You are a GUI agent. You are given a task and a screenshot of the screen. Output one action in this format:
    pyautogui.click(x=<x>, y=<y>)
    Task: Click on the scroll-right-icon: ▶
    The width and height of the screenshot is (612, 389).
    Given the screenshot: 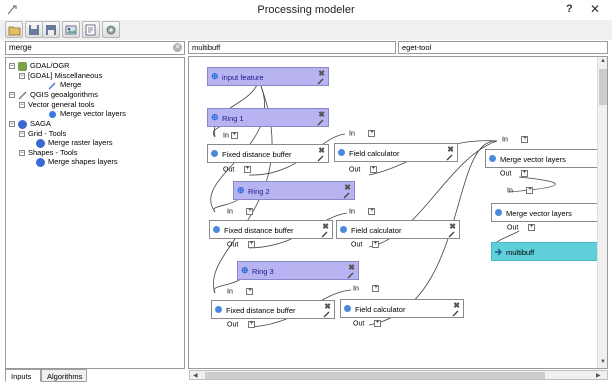 What is the action you would take?
    pyautogui.click(x=598, y=375)
    